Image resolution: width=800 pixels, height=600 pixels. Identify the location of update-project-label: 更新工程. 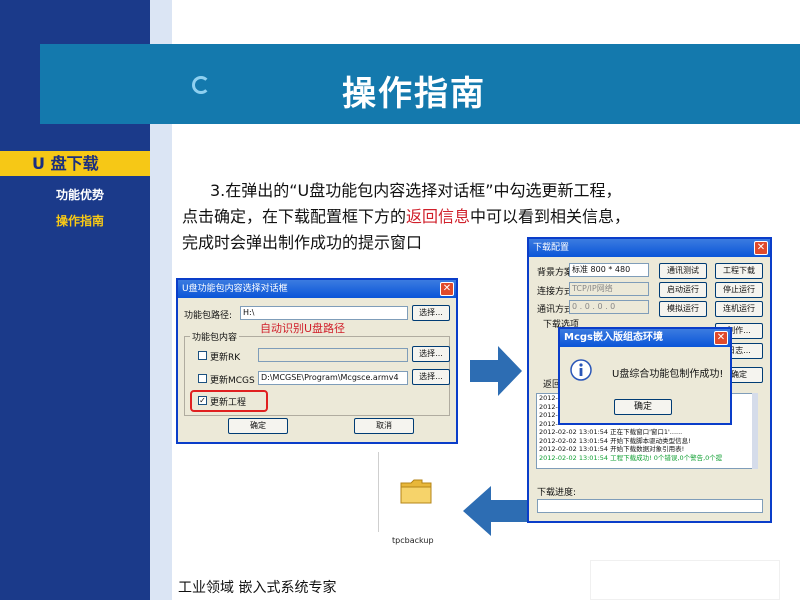
(228, 403).